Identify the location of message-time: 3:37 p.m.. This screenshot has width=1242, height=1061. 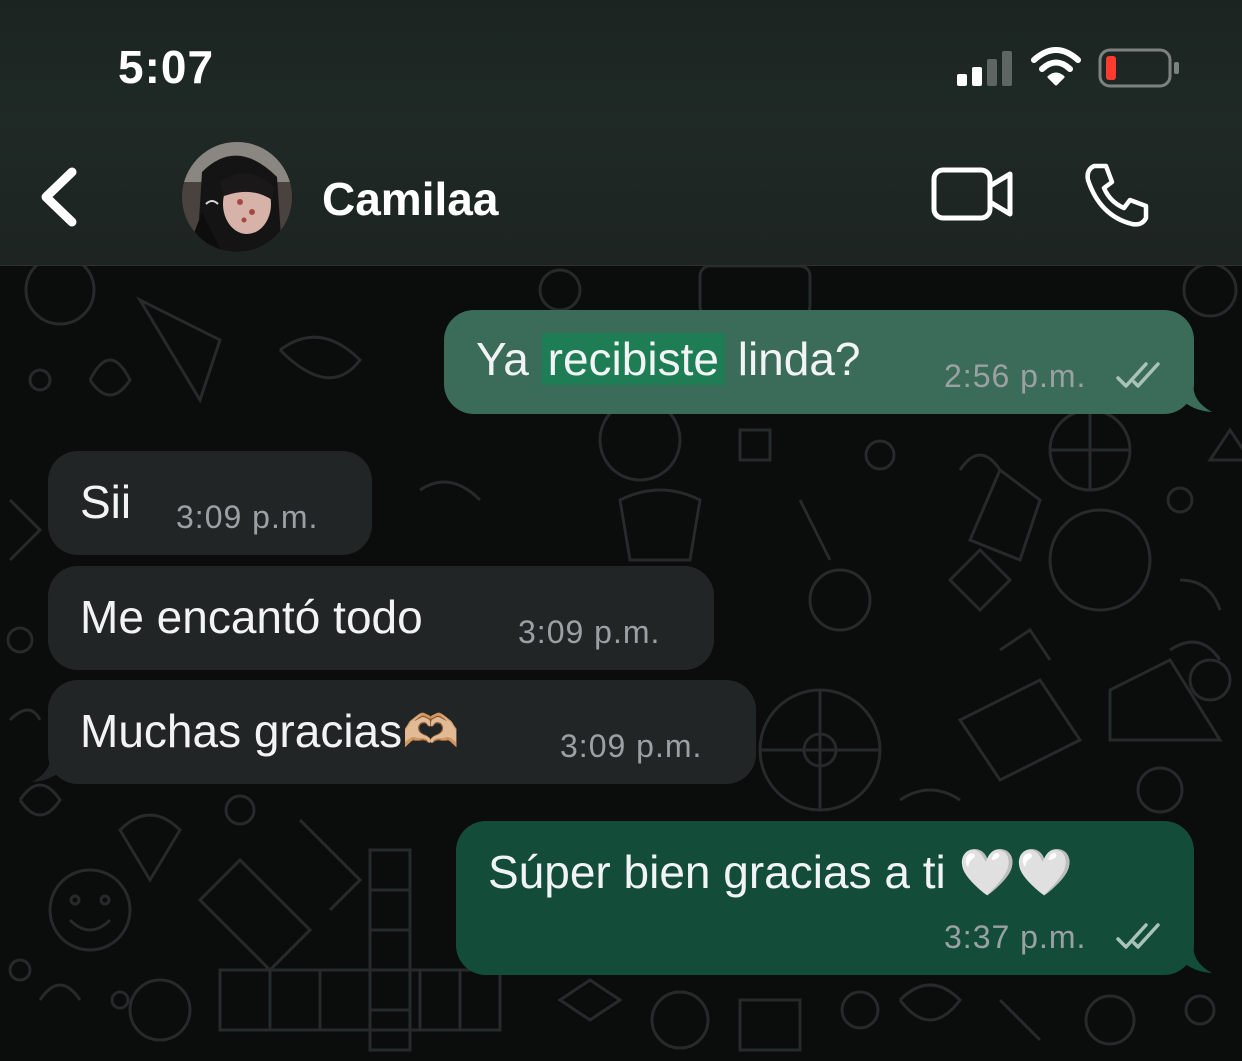
(1015, 937).